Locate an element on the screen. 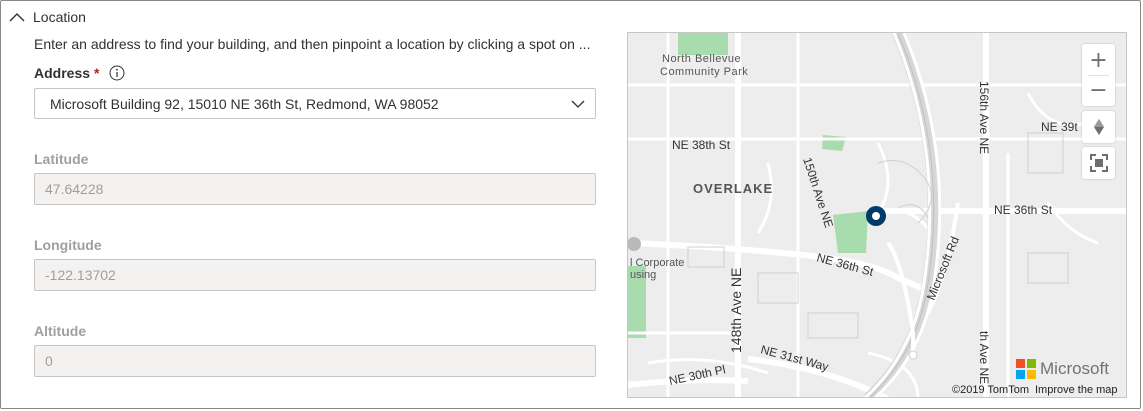 Image resolution: width=1143 pixels, height=411 pixels. compass-icon is located at coordinates (1098, 127).